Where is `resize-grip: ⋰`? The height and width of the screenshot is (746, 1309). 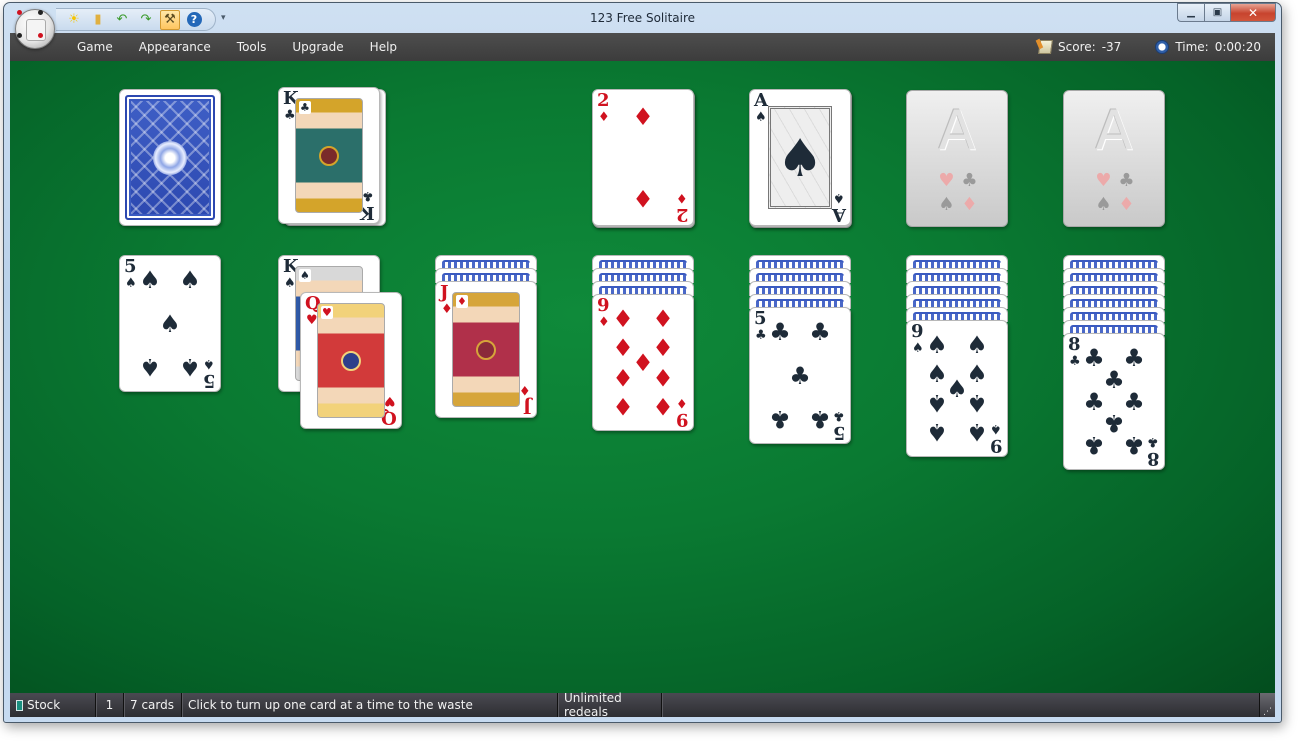
resize-grip: ⋰ is located at coordinates (1267, 705).